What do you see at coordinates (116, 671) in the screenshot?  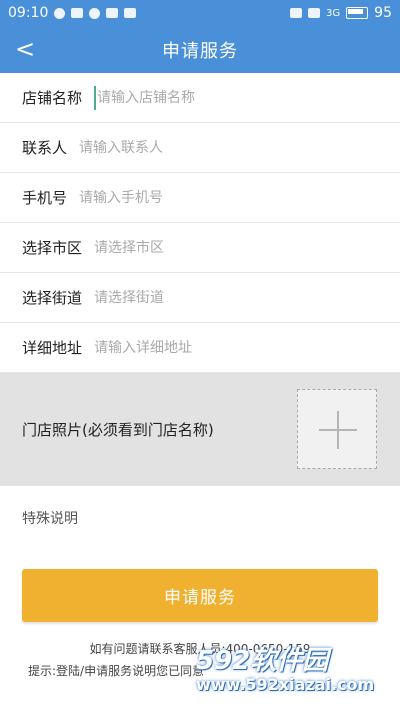 I see `terms-note: 提示:登陆/申请服务说明您已同意` at bounding box center [116, 671].